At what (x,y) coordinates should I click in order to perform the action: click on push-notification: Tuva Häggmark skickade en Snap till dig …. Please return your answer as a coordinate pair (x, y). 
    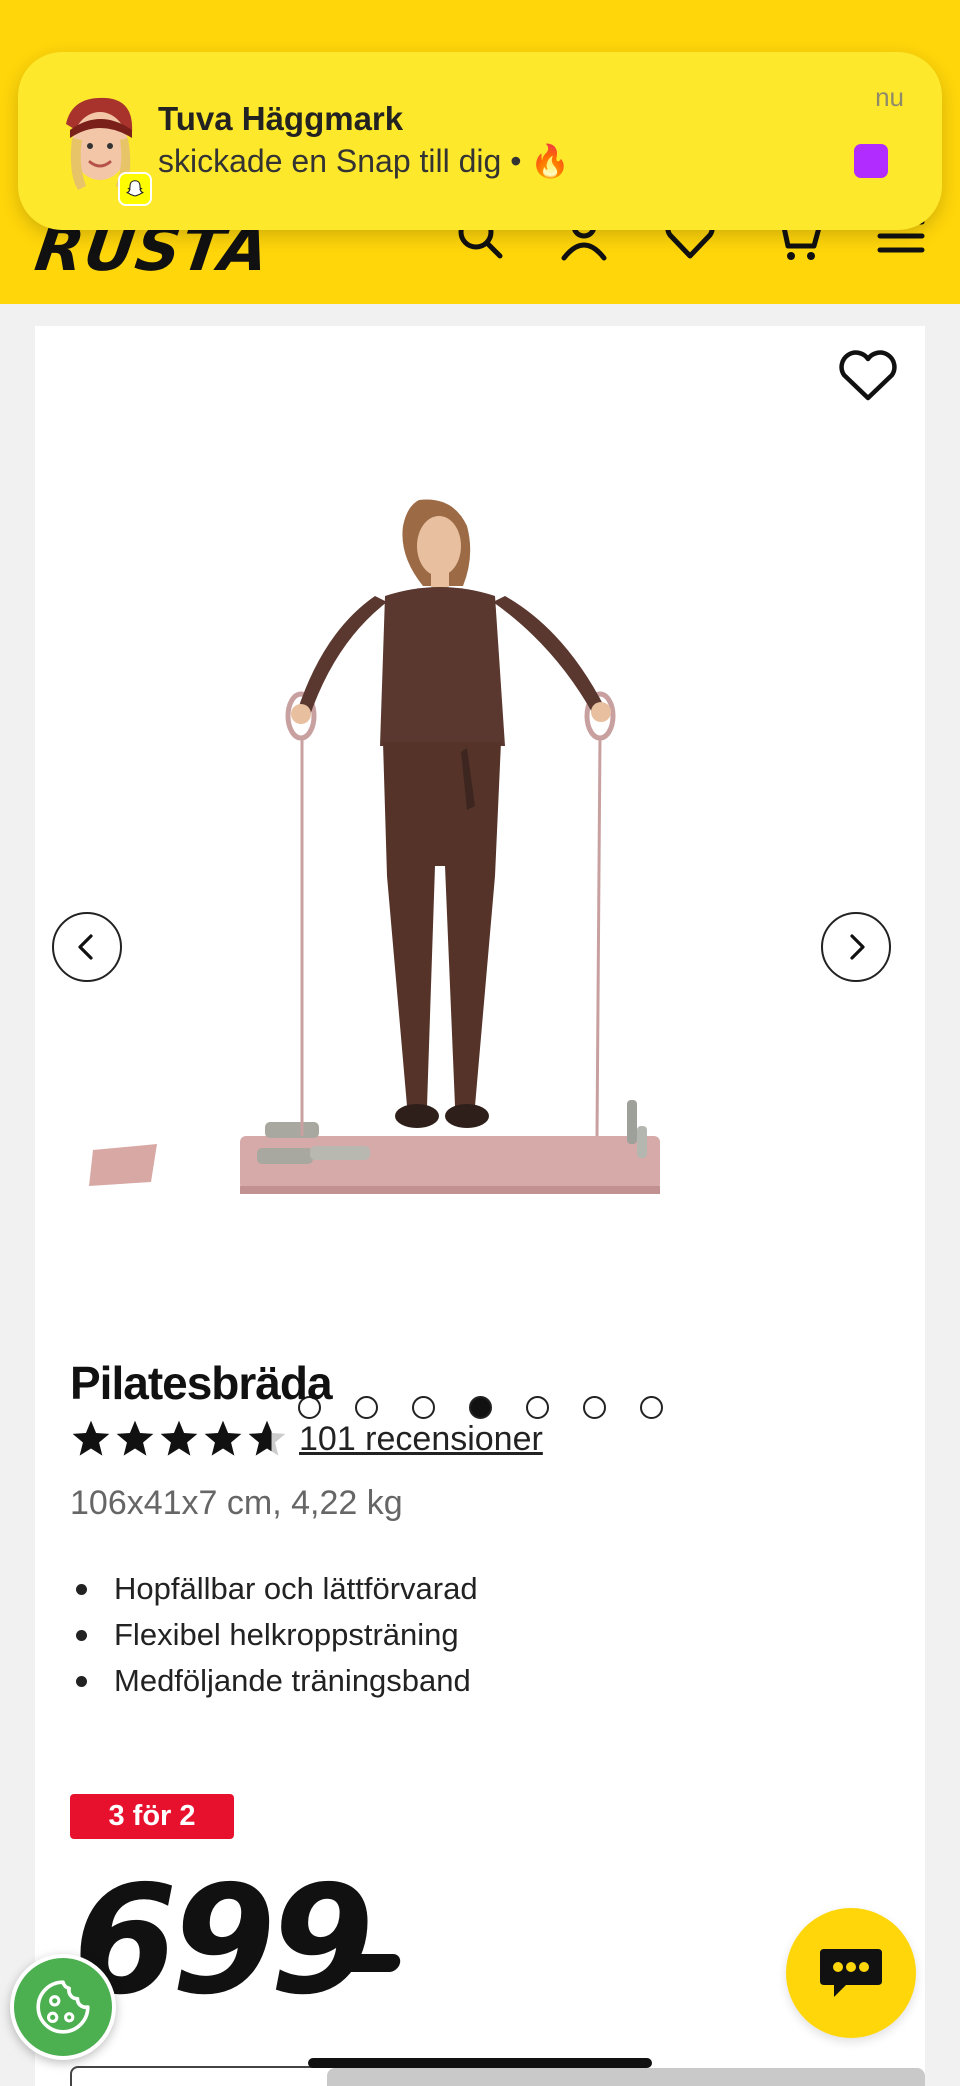
    Looking at the image, I should click on (480, 141).